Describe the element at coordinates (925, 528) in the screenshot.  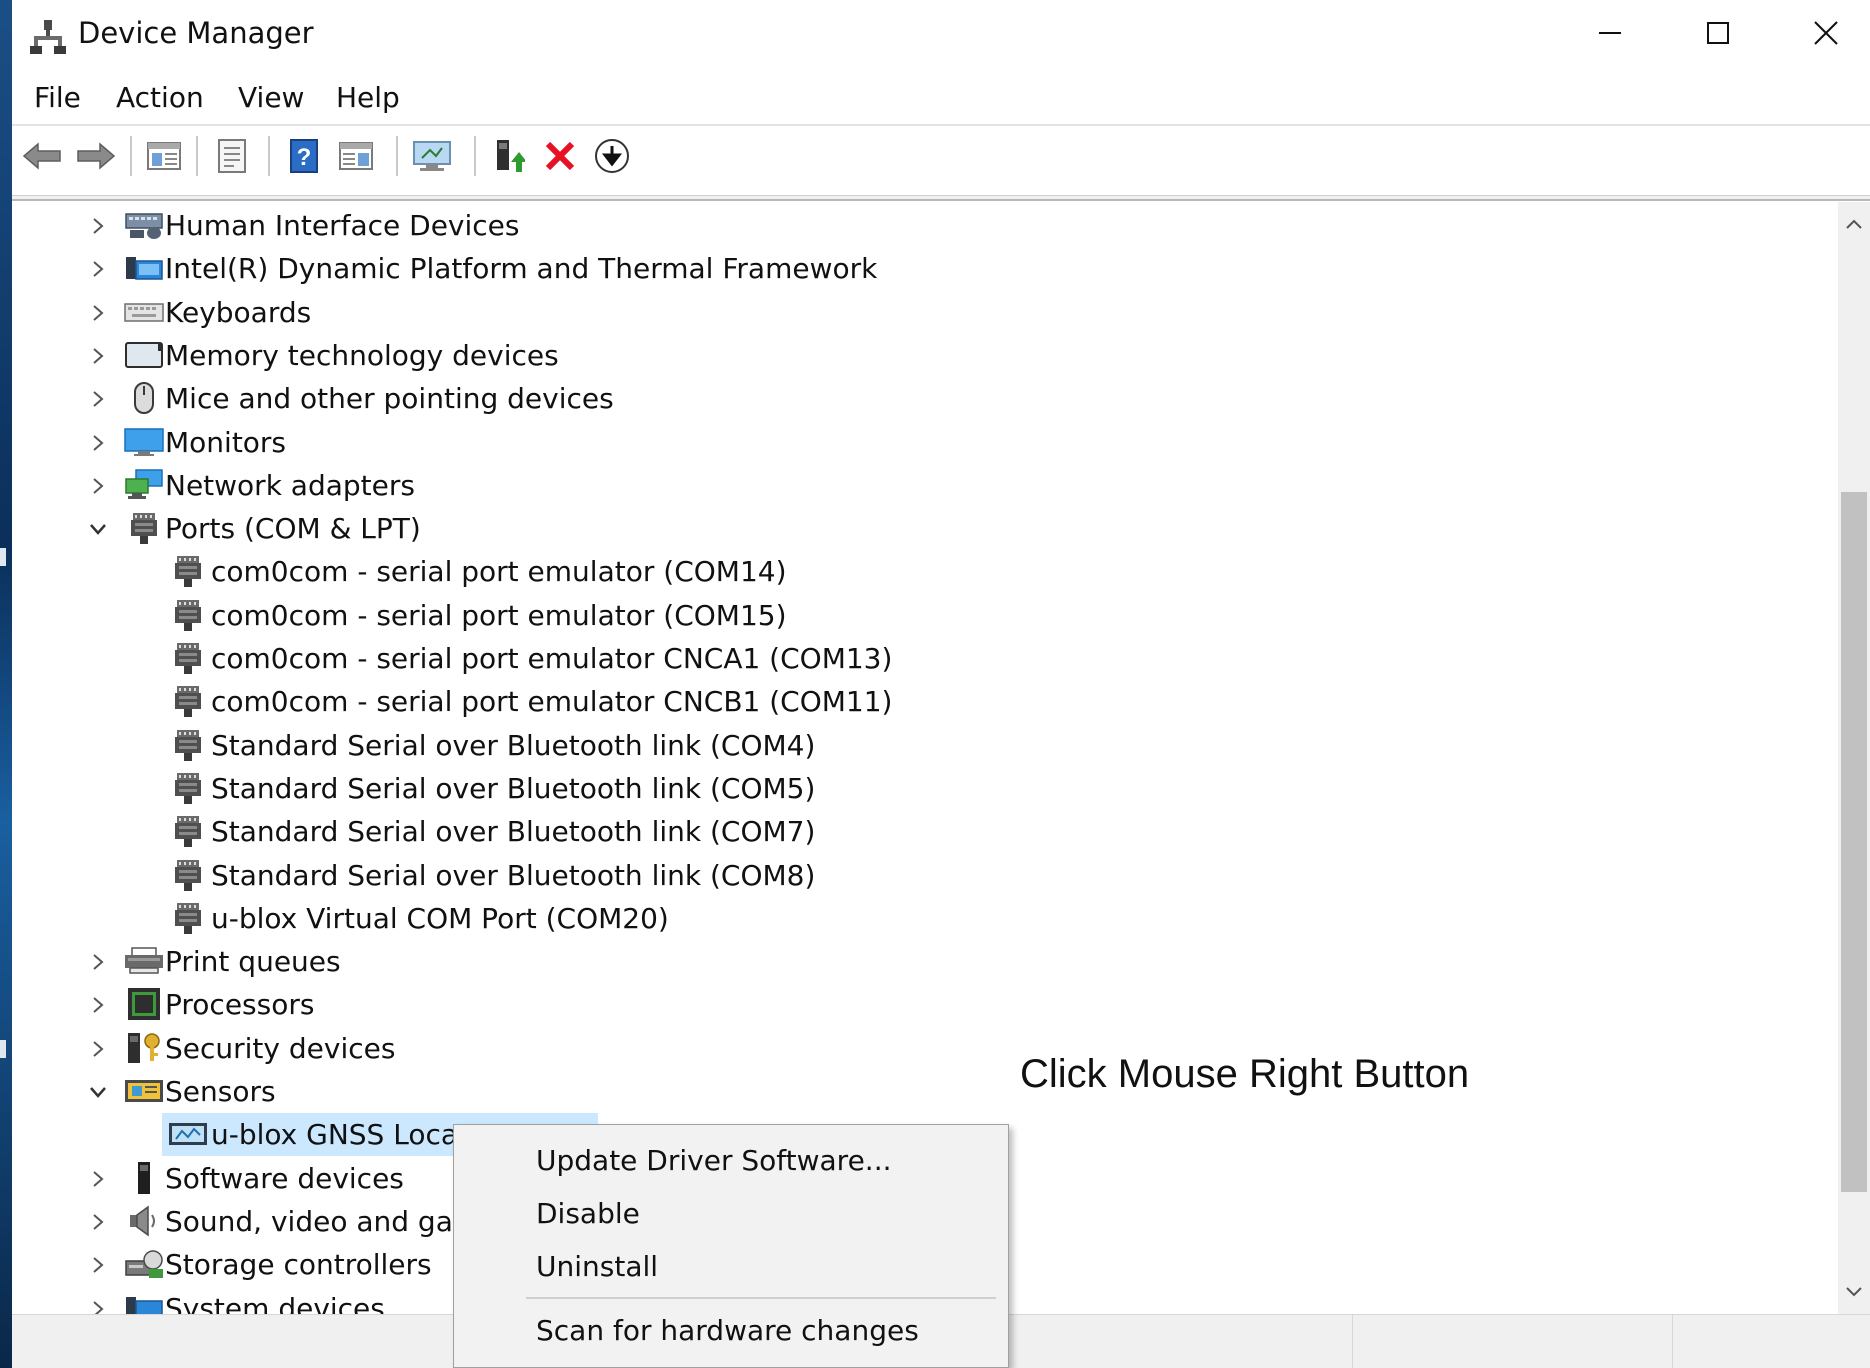
I see `tree-category-ports-com-lpt: Ports (COM & LPT)` at that location.